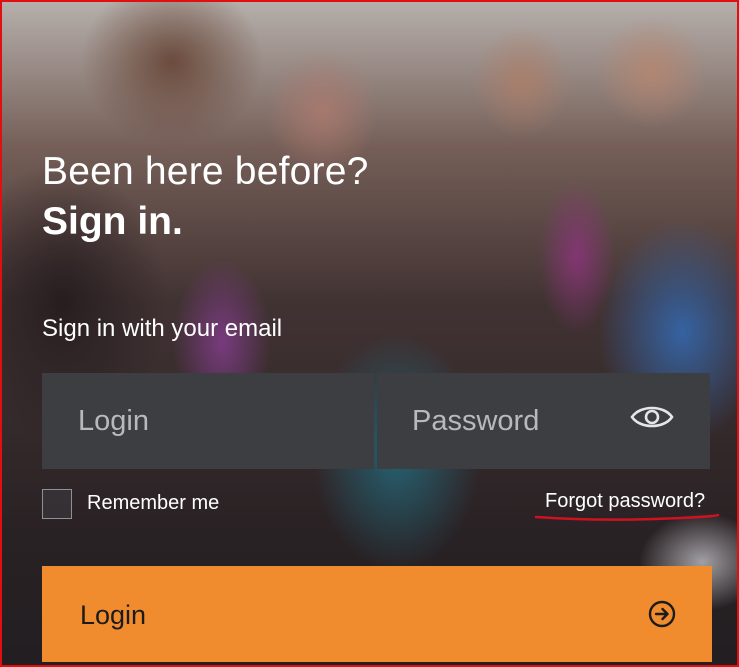 Image resolution: width=739 pixels, height=667 pixels. What do you see at coordinates (162, 328) in the screenshot?
I see `sign-in-subtitle: Sign in with your email` at bounding box center [162, 328].